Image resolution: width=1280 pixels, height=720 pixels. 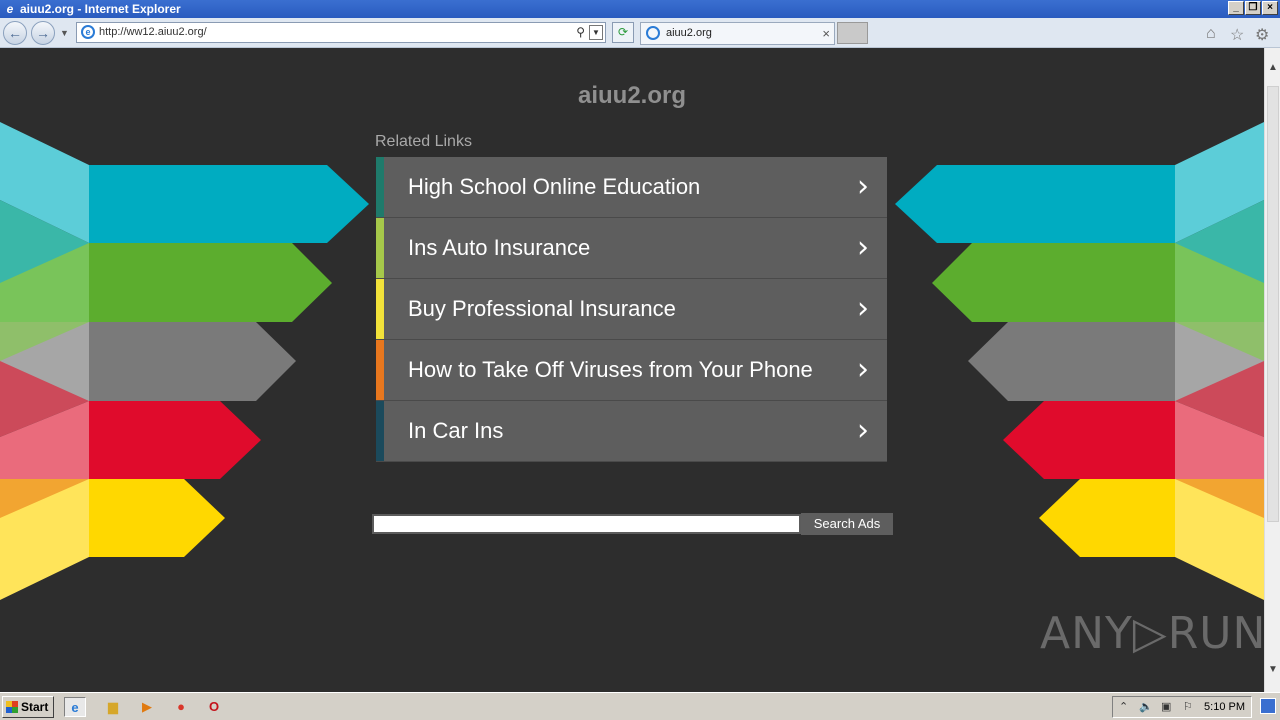 I want to click on scroll-down-icon: ▼, so click(x=1273, y=669).